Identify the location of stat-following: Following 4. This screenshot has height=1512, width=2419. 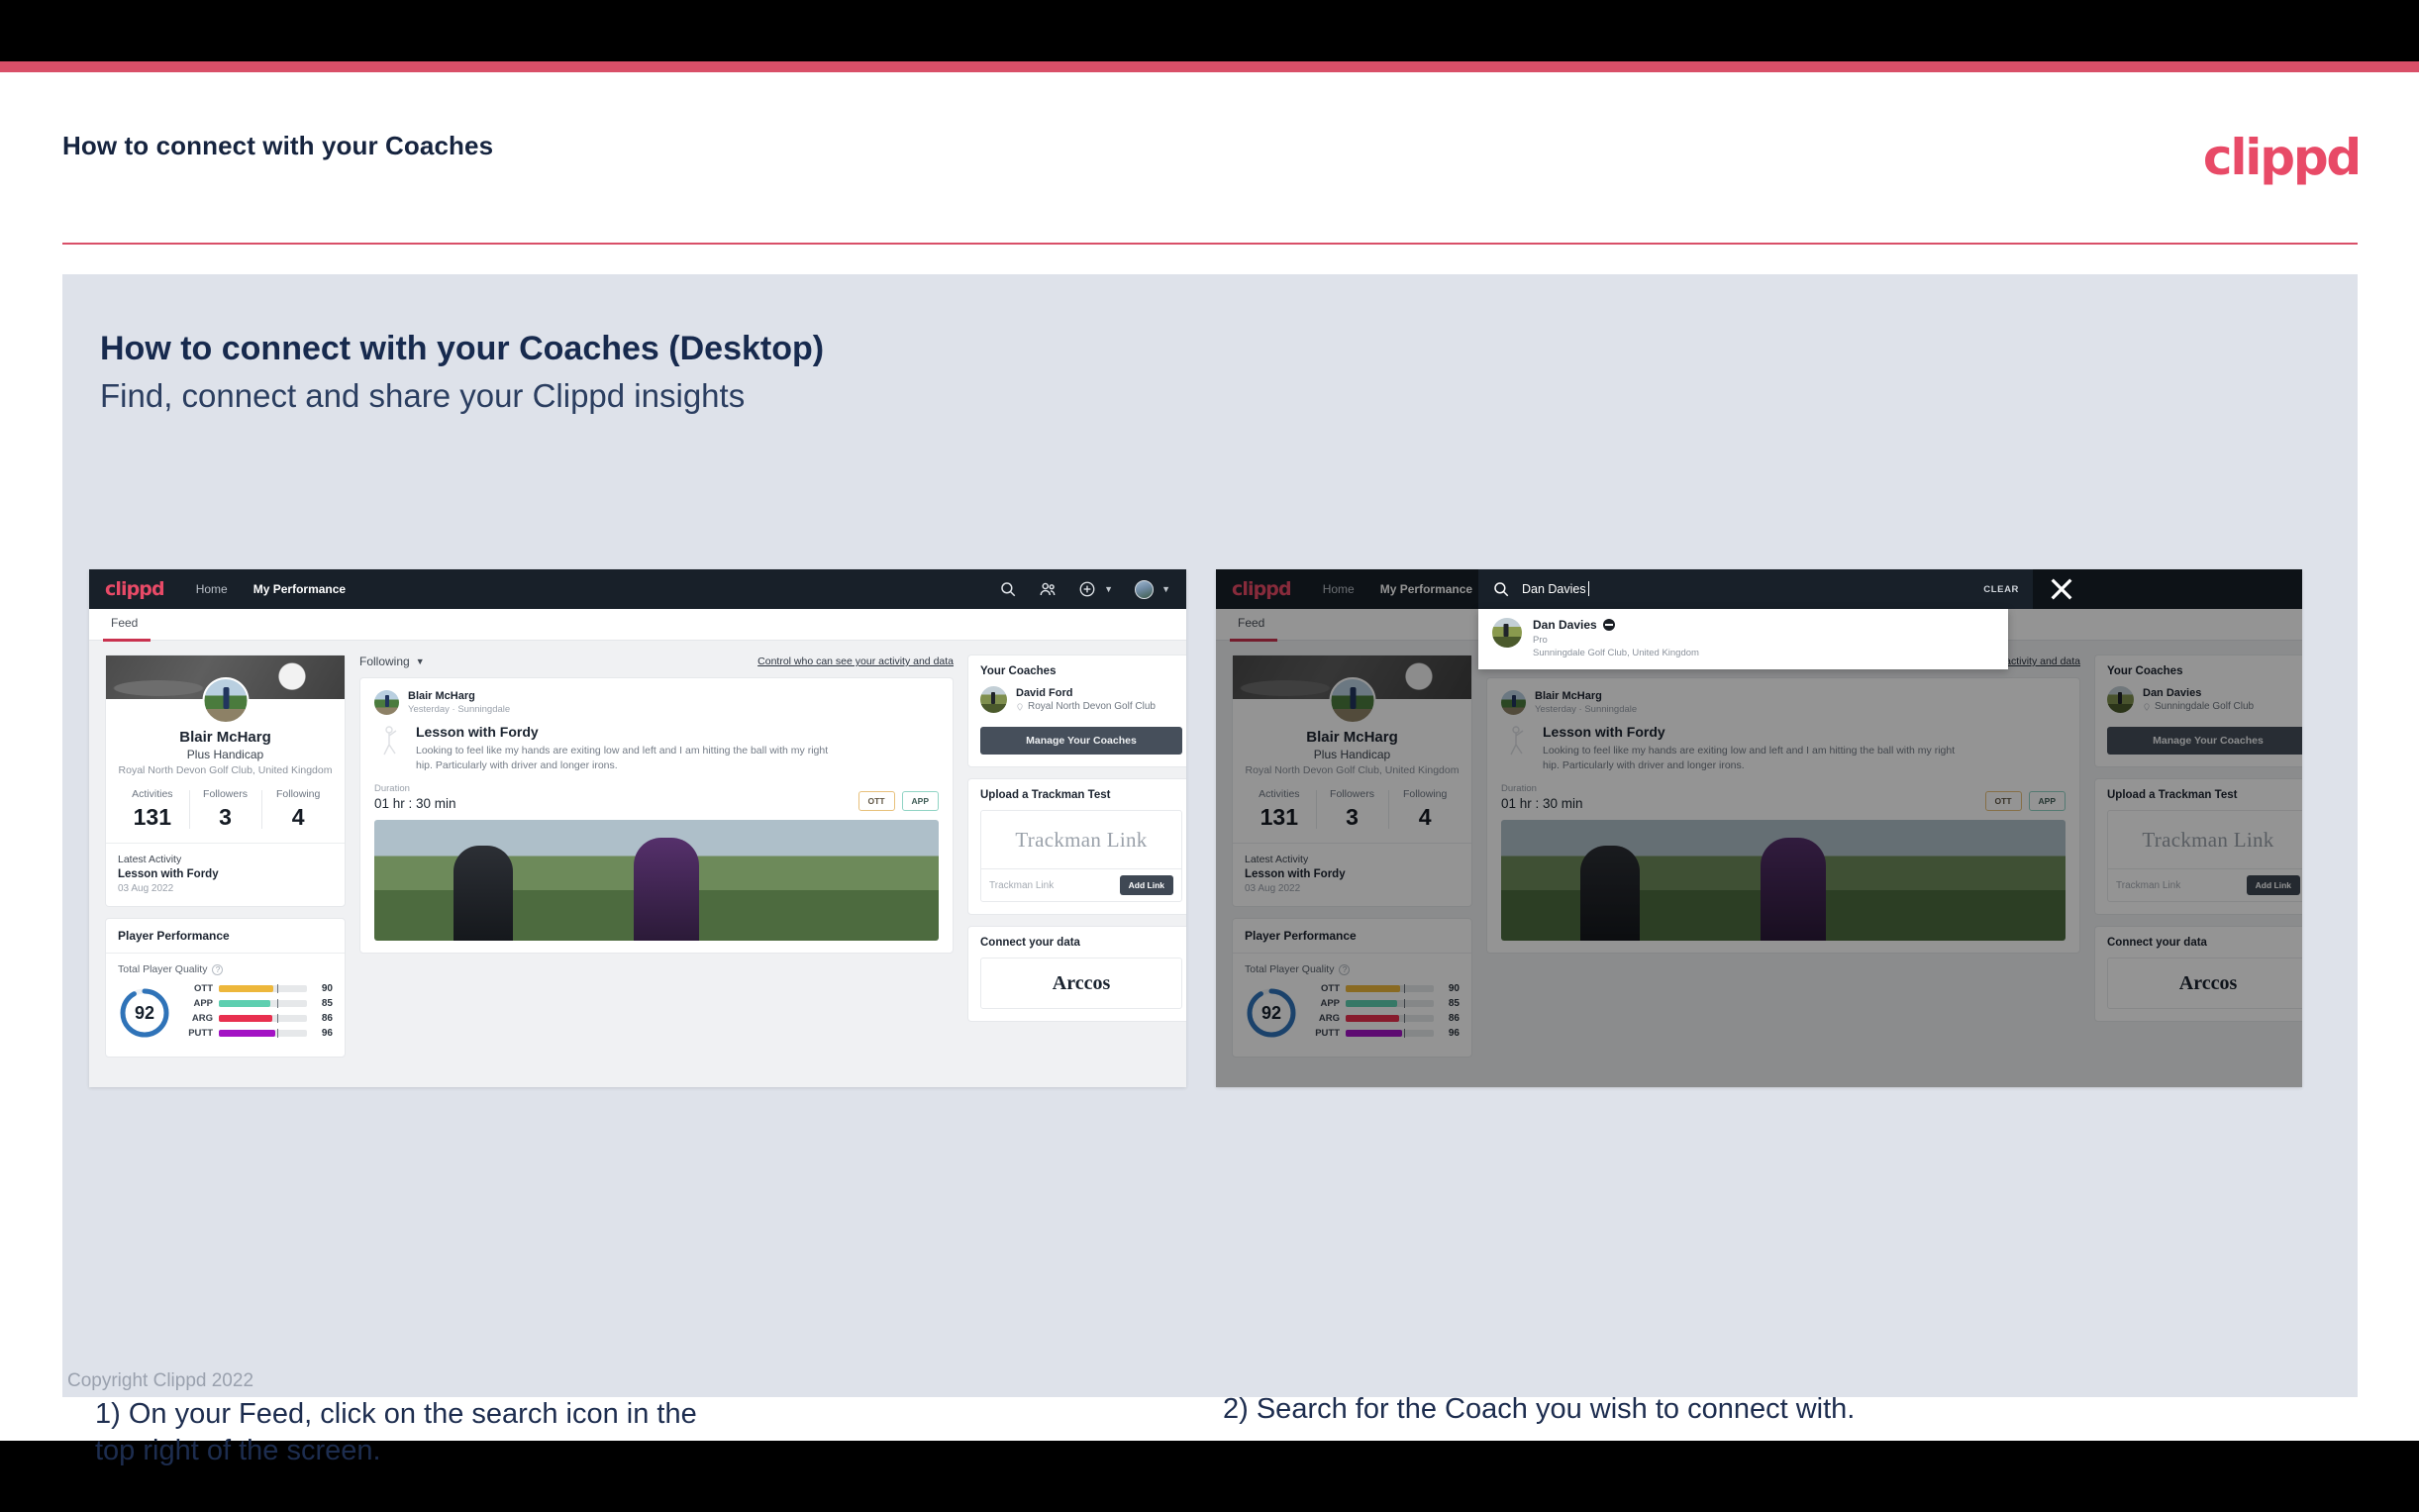
(298, 809).